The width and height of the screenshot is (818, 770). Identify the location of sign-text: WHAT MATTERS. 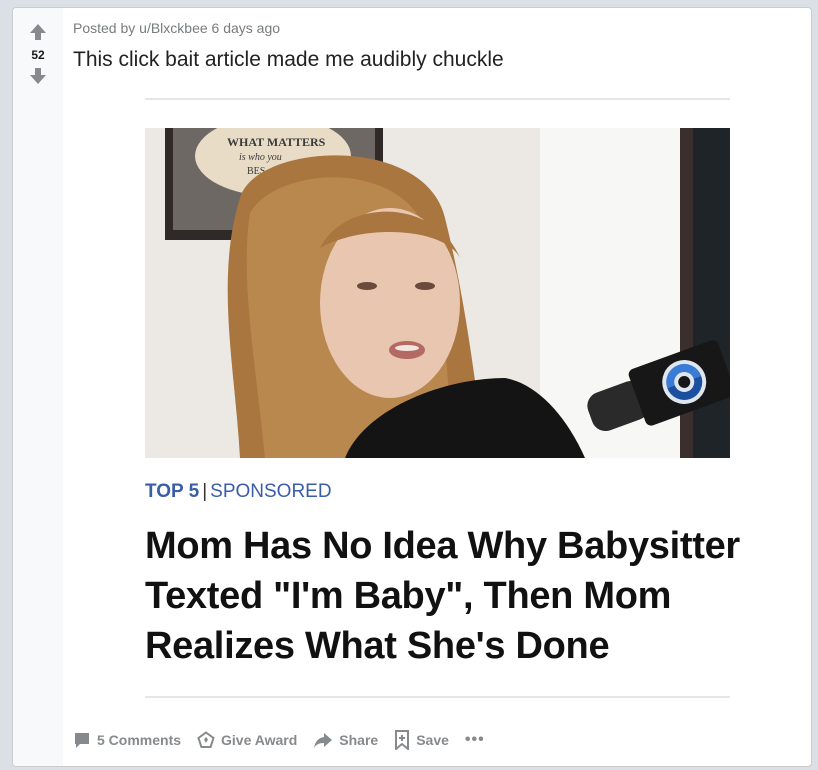
(276, 142).